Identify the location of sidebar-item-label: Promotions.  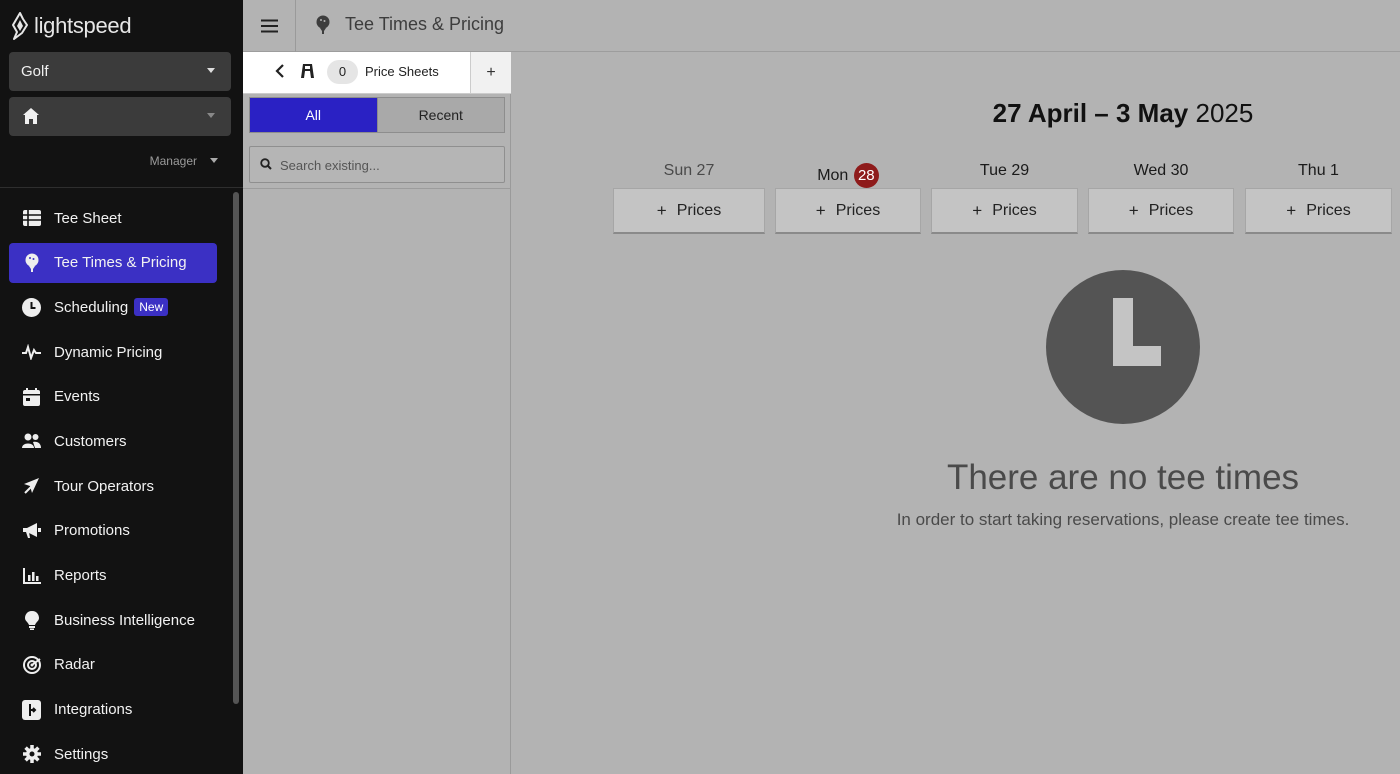
(92, 531).